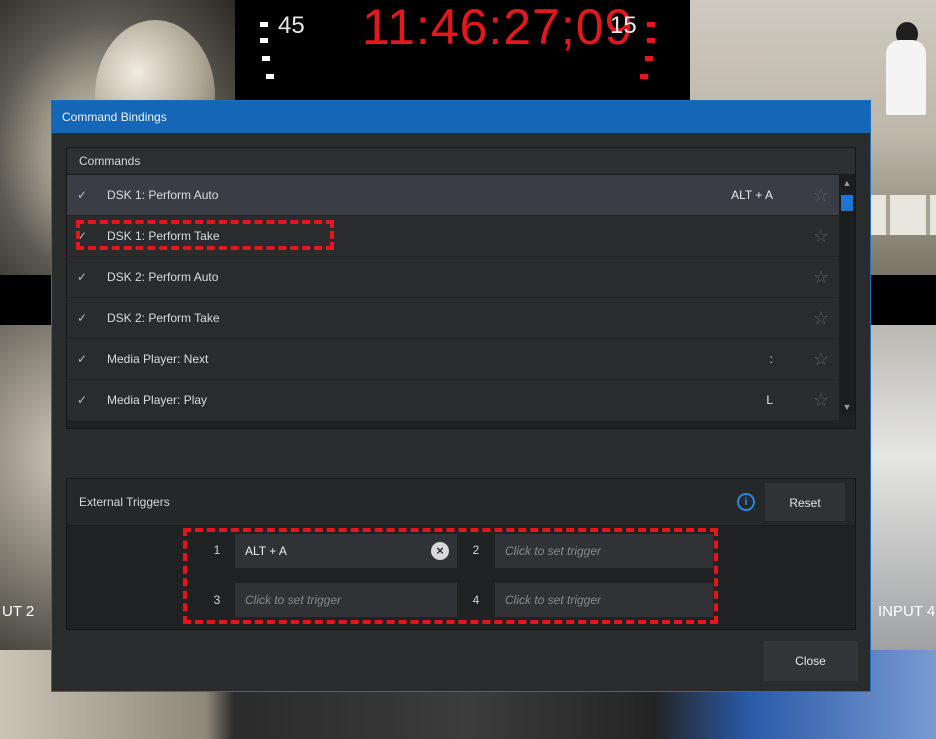 The height and width of the screenshot is (739, 936). Describe the element at coordinates (157, 400) in the screenshot. I see `command-label: Media Player: Play` at that location.